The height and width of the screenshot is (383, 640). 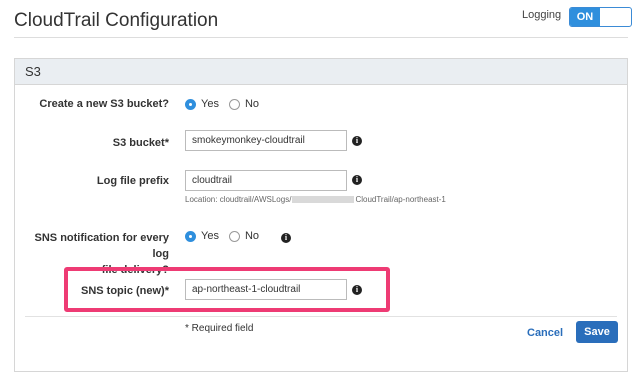 What do you see at coordinates (116, 20) in the screenshot?
I see `page-title: CloudTrail Configuration` at bounding box center [116, 20].